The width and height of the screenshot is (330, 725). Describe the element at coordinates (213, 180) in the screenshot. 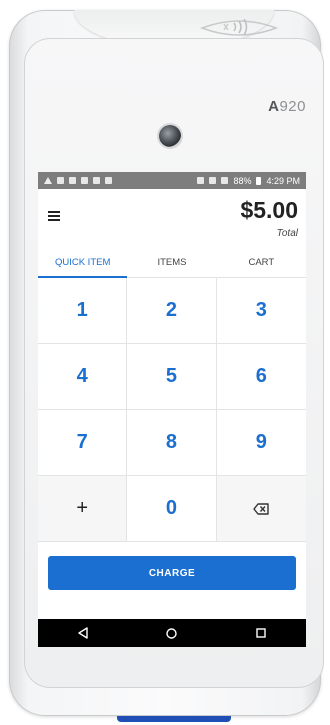

I see `mute-icon` at that location.